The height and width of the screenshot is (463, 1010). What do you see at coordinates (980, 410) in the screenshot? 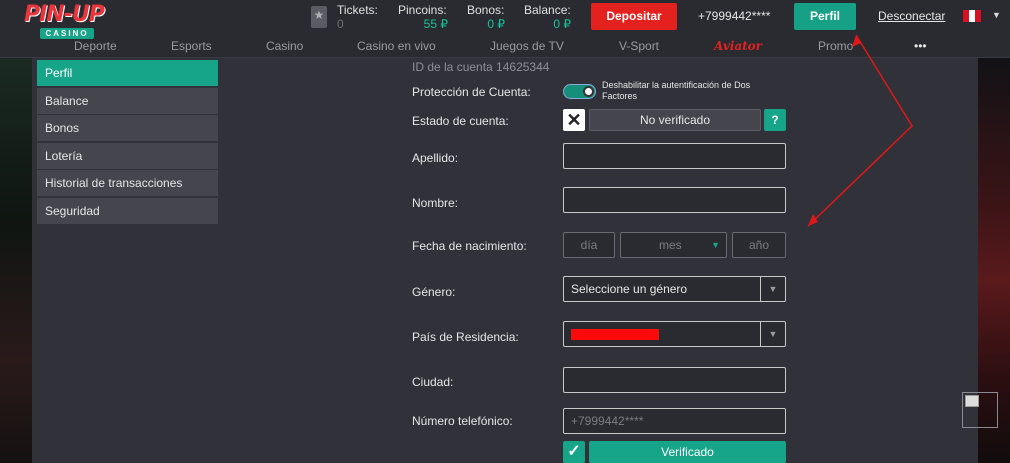
I see `broken-image-icon` at bounding box center [980, 410].